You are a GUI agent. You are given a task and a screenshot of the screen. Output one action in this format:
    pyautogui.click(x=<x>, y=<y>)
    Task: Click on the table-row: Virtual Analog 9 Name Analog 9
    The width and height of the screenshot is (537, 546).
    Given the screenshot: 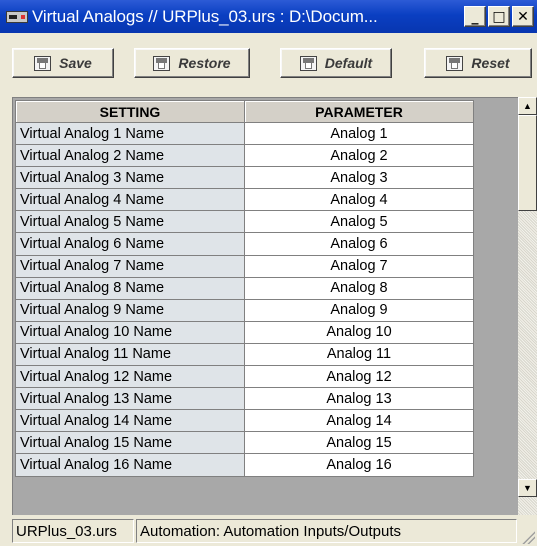 What is the action you would take?
    pyautogui.click(x=244, y=310)
    